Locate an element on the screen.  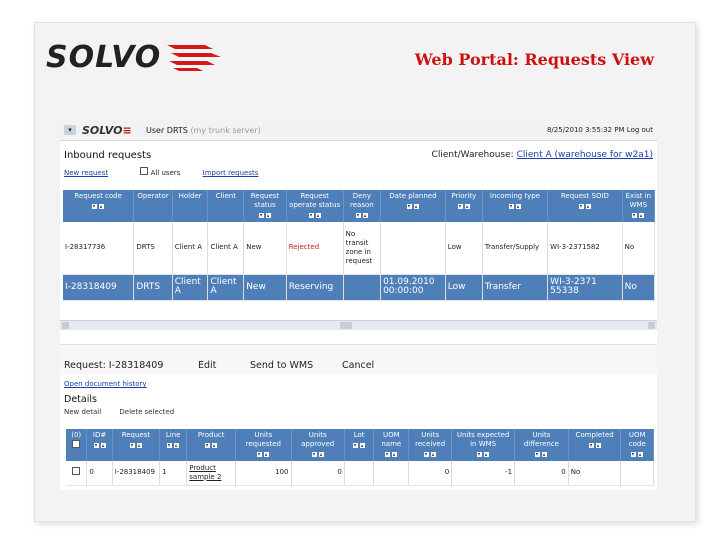
cell-date-planned: 01.09.2010 00:00:00 is located at coordinates (413, 287).